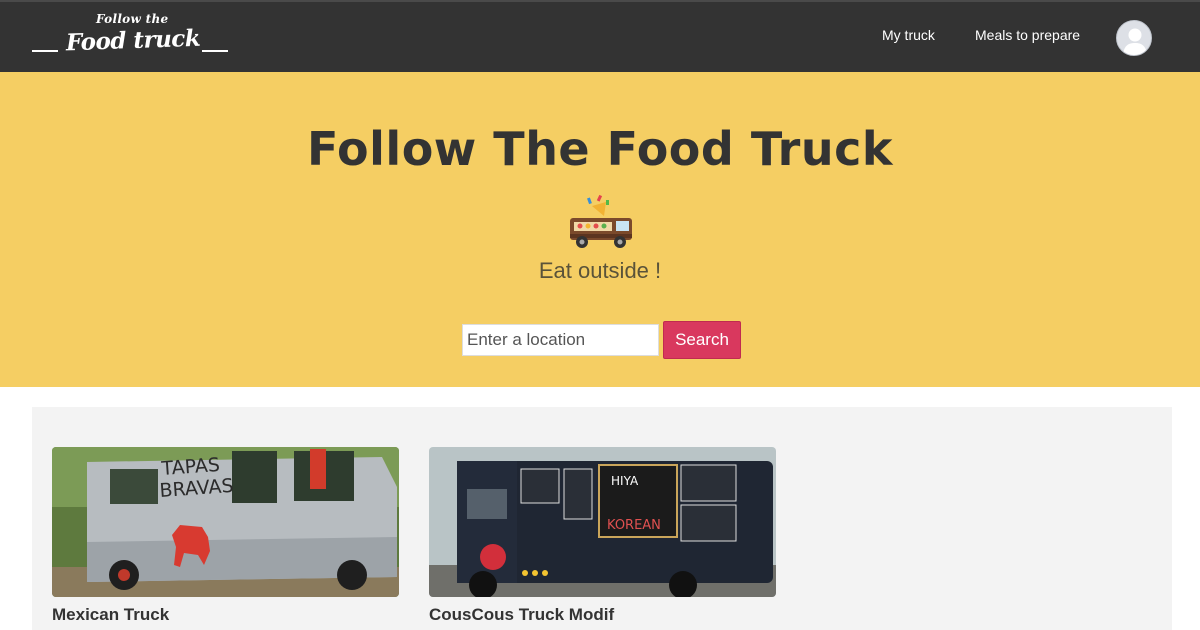  What do you see at coordinates (908, 35) in the screenshot?
I see `nav-link-my-truck: My truck` at bounding box center [908, 35].